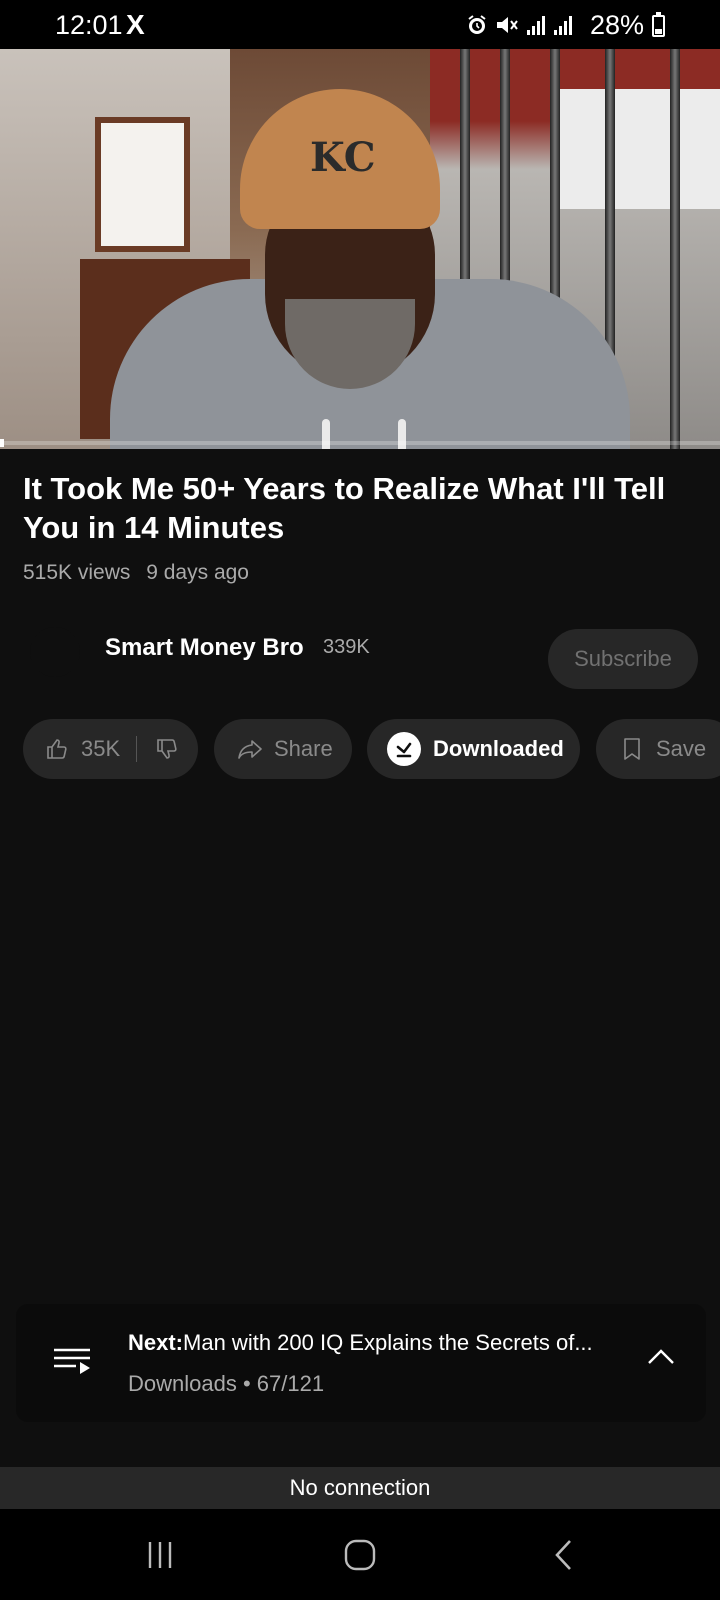  Describe the element at coordinates (167, 749) in the screenshot. I see `thumbs-down-icon` at that location.